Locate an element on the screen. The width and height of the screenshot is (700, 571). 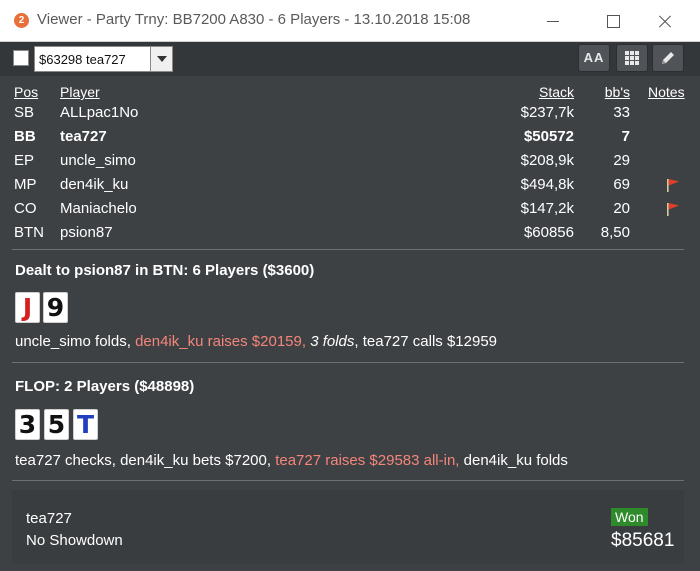
action-folds: 3 folds is located at coordinates (332, 341).